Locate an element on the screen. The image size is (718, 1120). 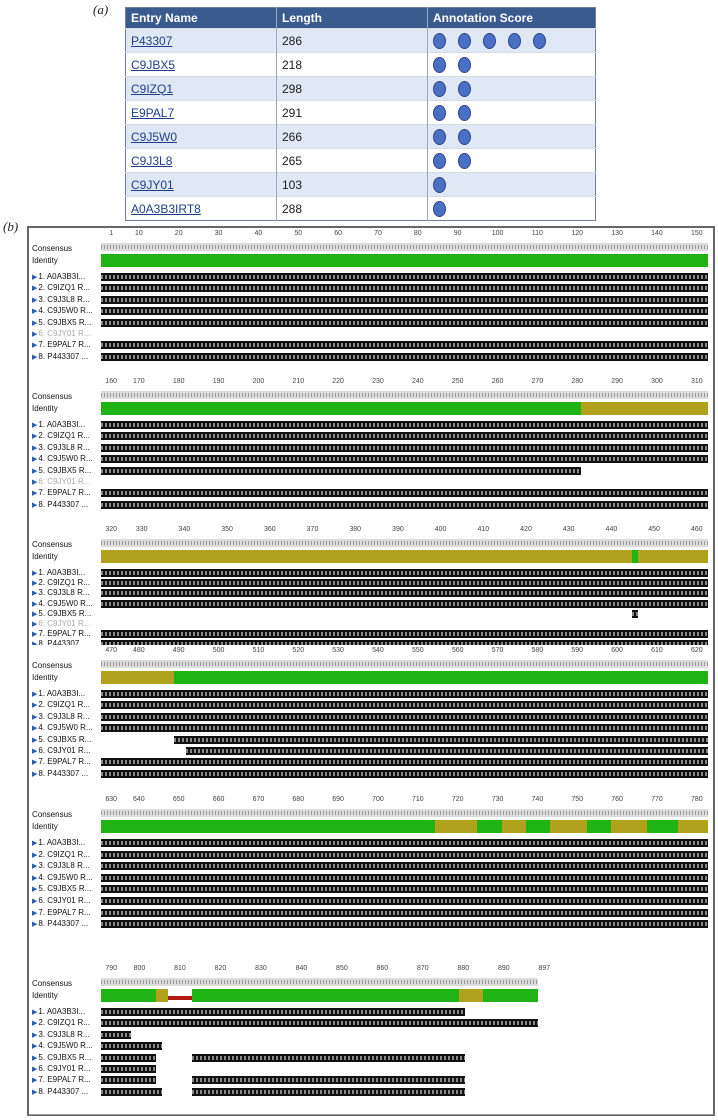
entry-link: C9IZQ1 is located at coordinates (152, 89).